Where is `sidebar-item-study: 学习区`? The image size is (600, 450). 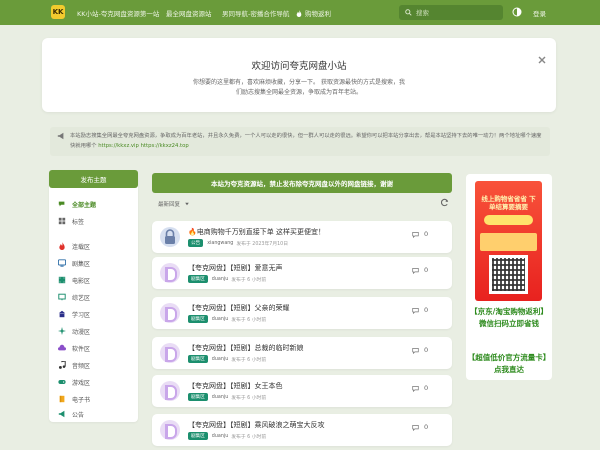
sidebar-item-study: 学习区 is located at coordinates (74, 314).